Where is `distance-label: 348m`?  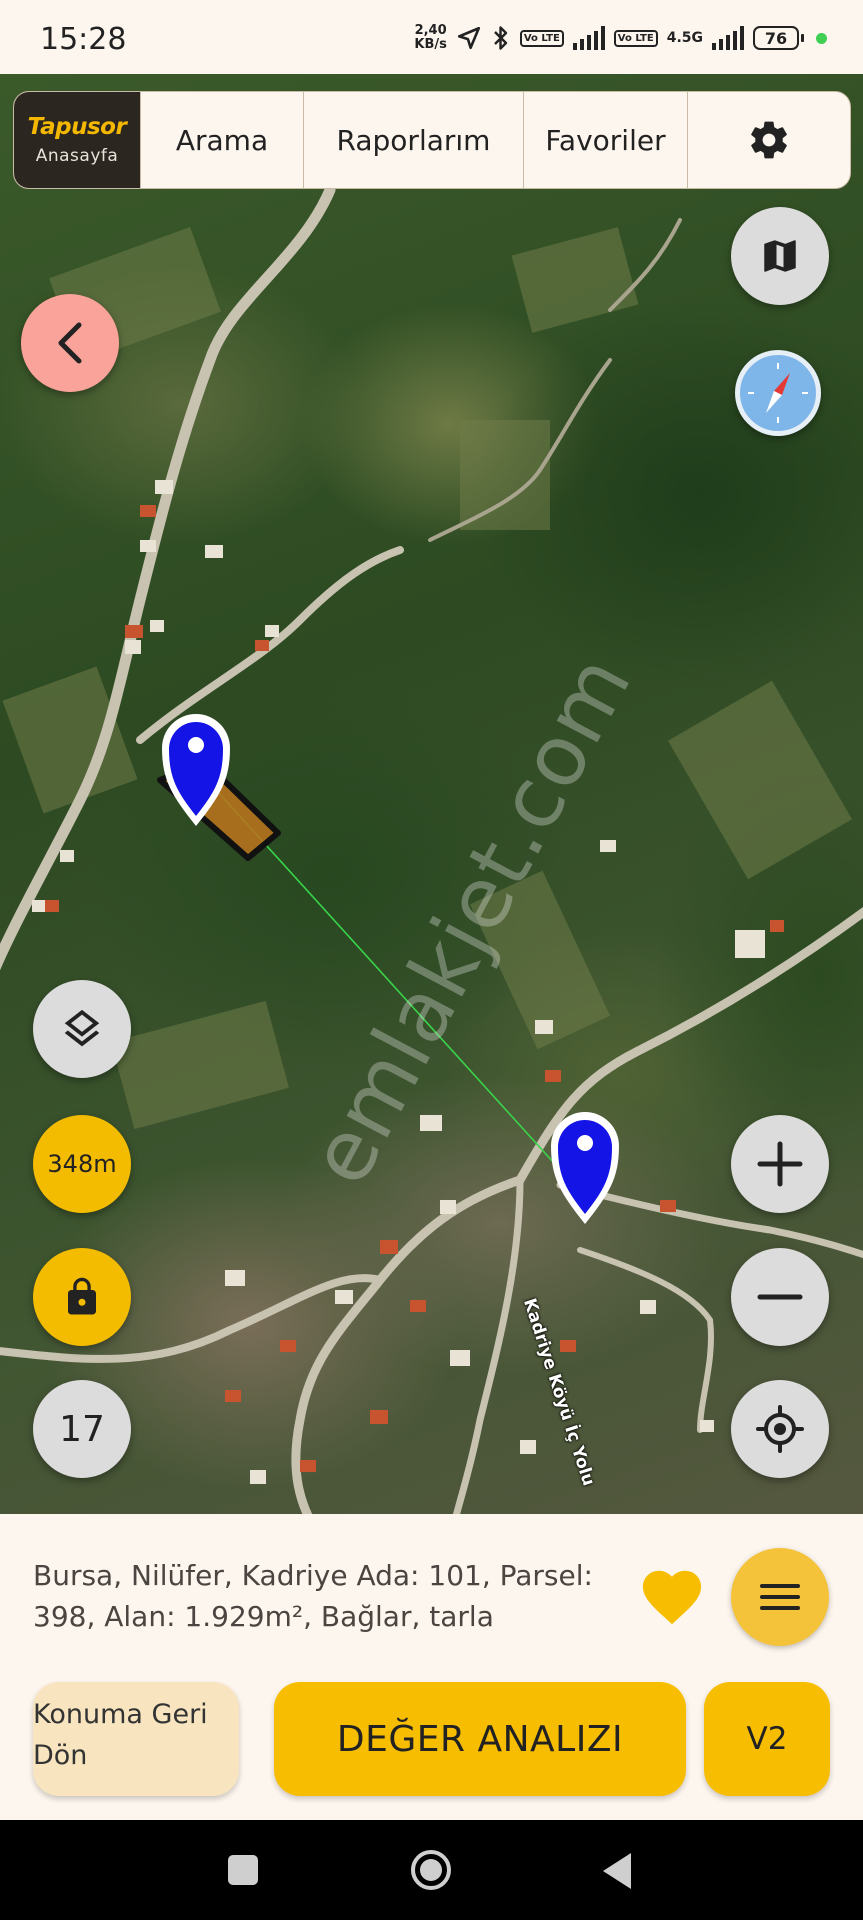
distance-label: 348m is located at coordinates (82, 1164).